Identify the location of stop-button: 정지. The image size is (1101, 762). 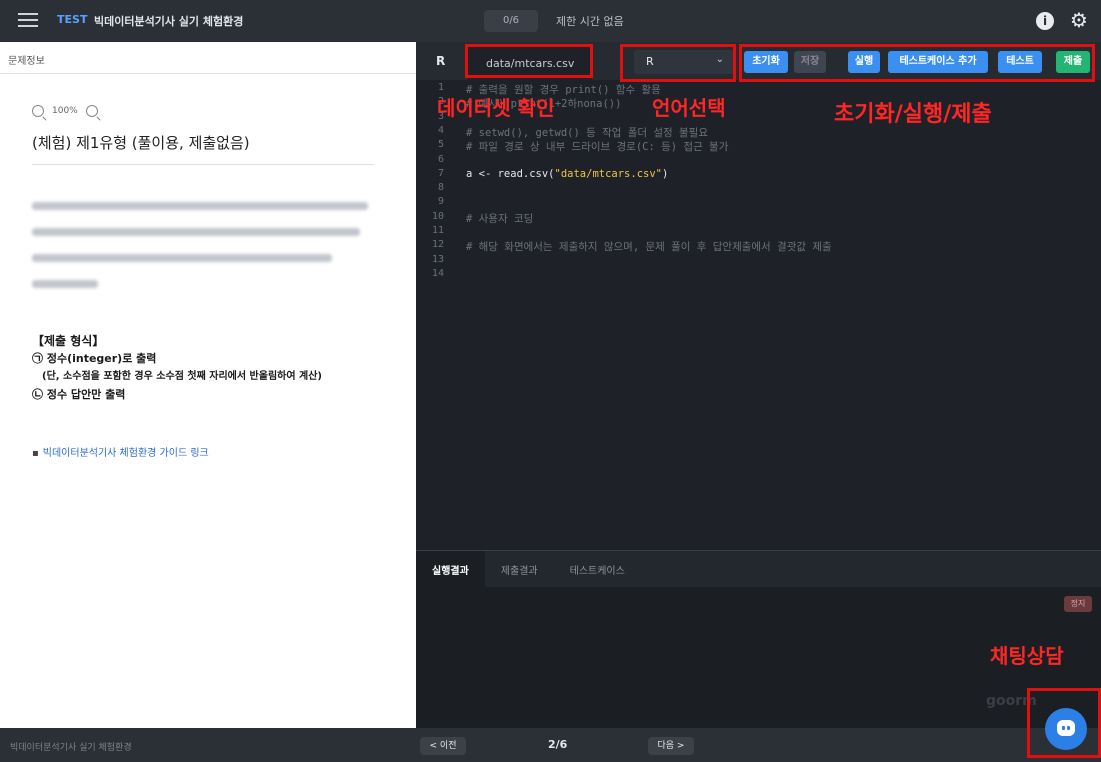
(1078, 604).